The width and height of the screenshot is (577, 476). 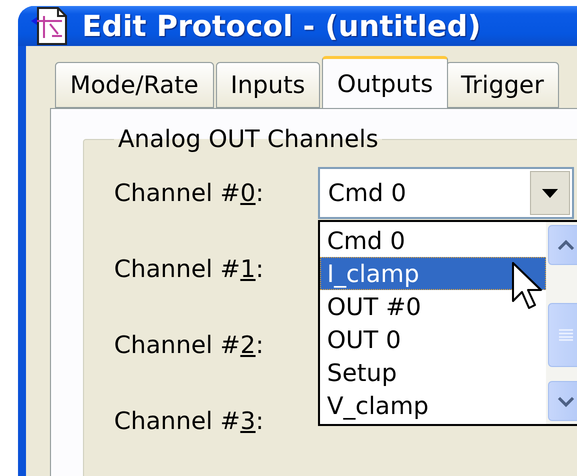 What do you see at coordinates (527, 287) in the screenshot?
I see `mouse-pointer-icon` at bounding box center [527, 287].